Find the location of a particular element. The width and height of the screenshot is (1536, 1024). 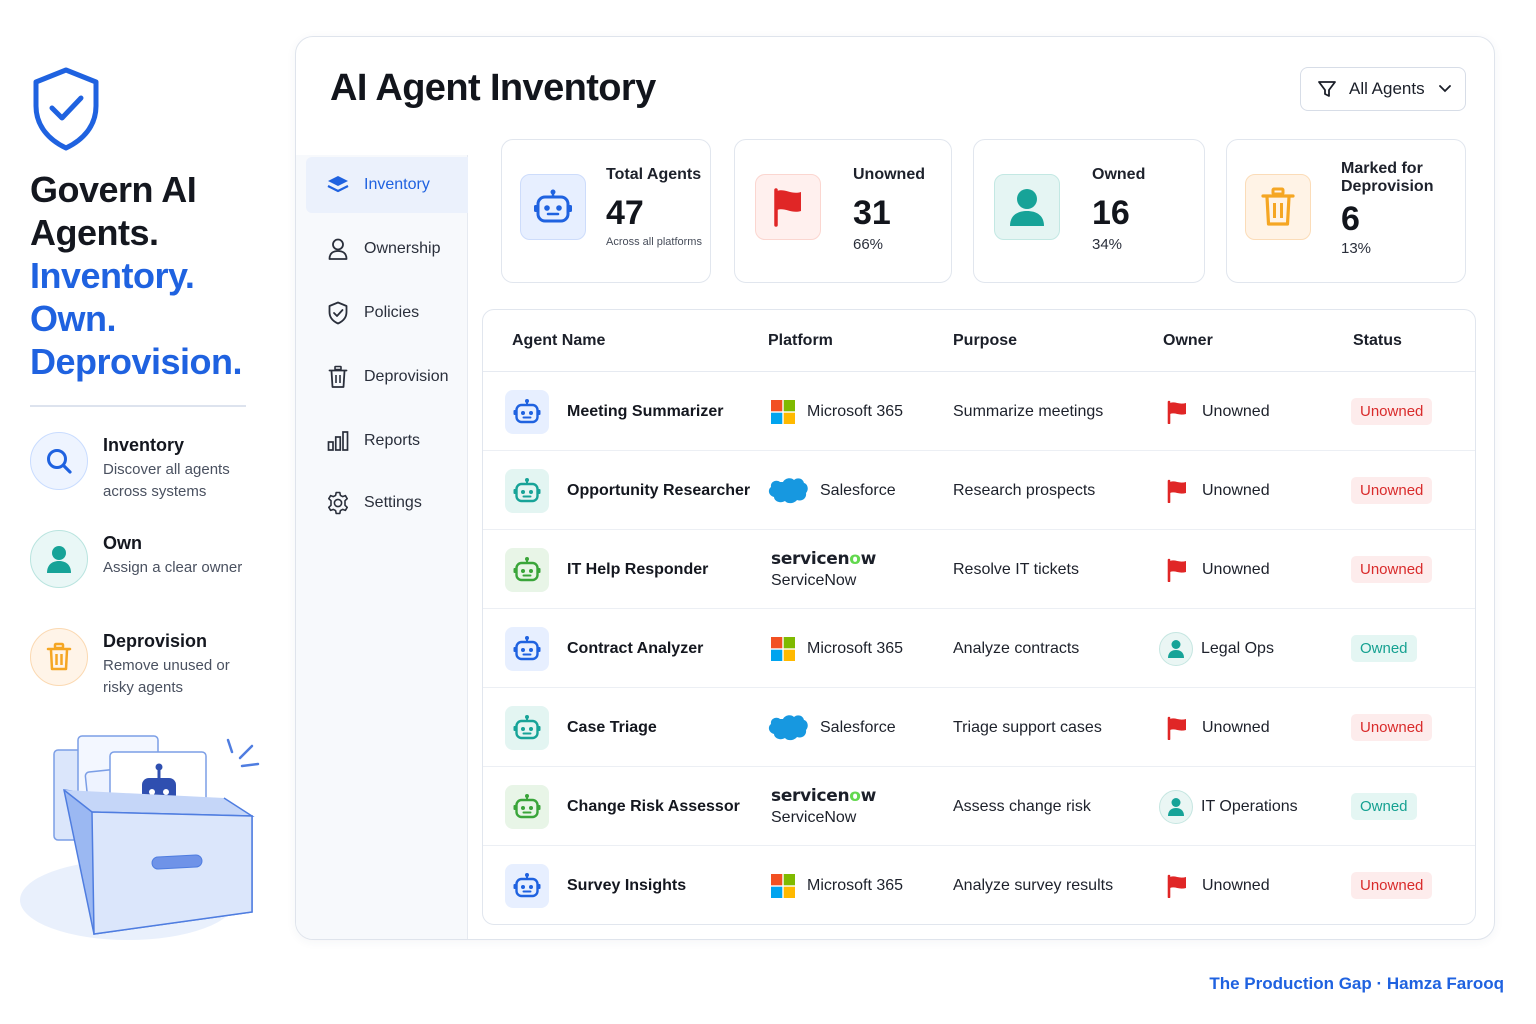

stat-value: 16 is located at coordinates (1111, 213).